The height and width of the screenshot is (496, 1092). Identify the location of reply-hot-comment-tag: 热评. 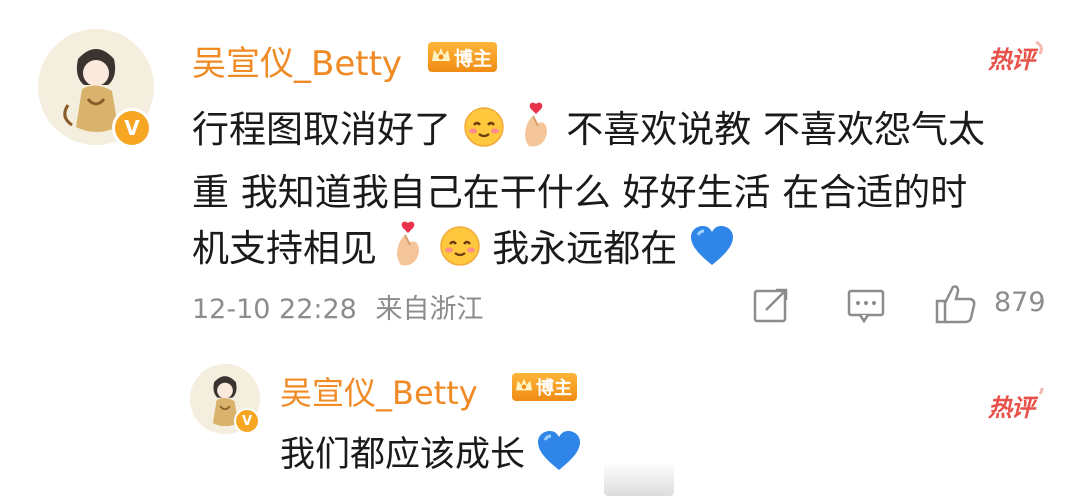
(1016, 405).